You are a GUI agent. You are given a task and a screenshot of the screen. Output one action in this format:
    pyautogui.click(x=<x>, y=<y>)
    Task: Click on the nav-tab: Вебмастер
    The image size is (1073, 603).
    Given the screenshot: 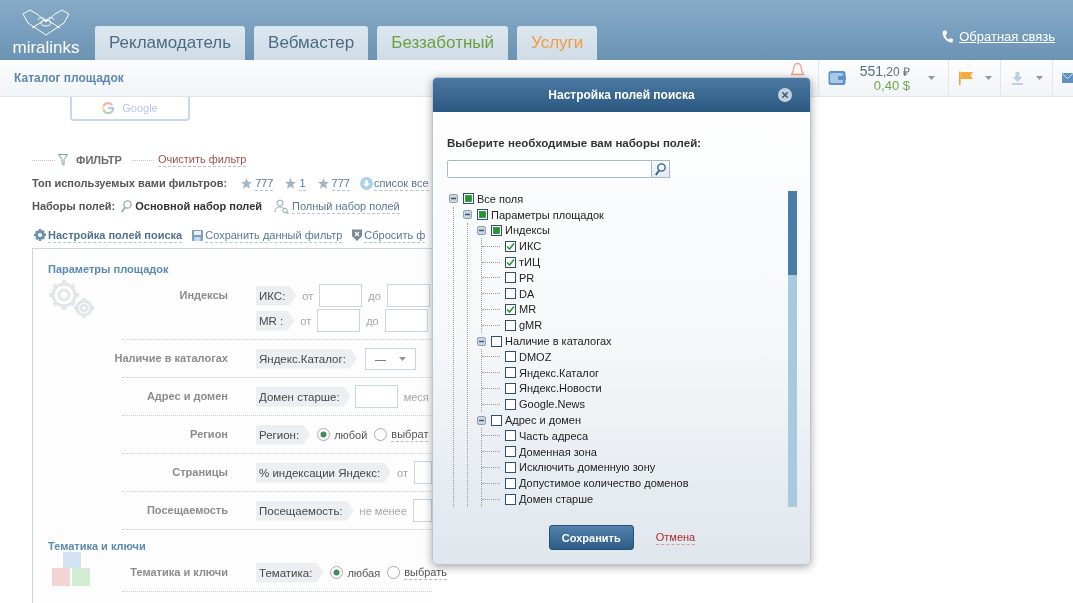 What is the action you would take?
    pyautogui.click(x=311, y=43)
    